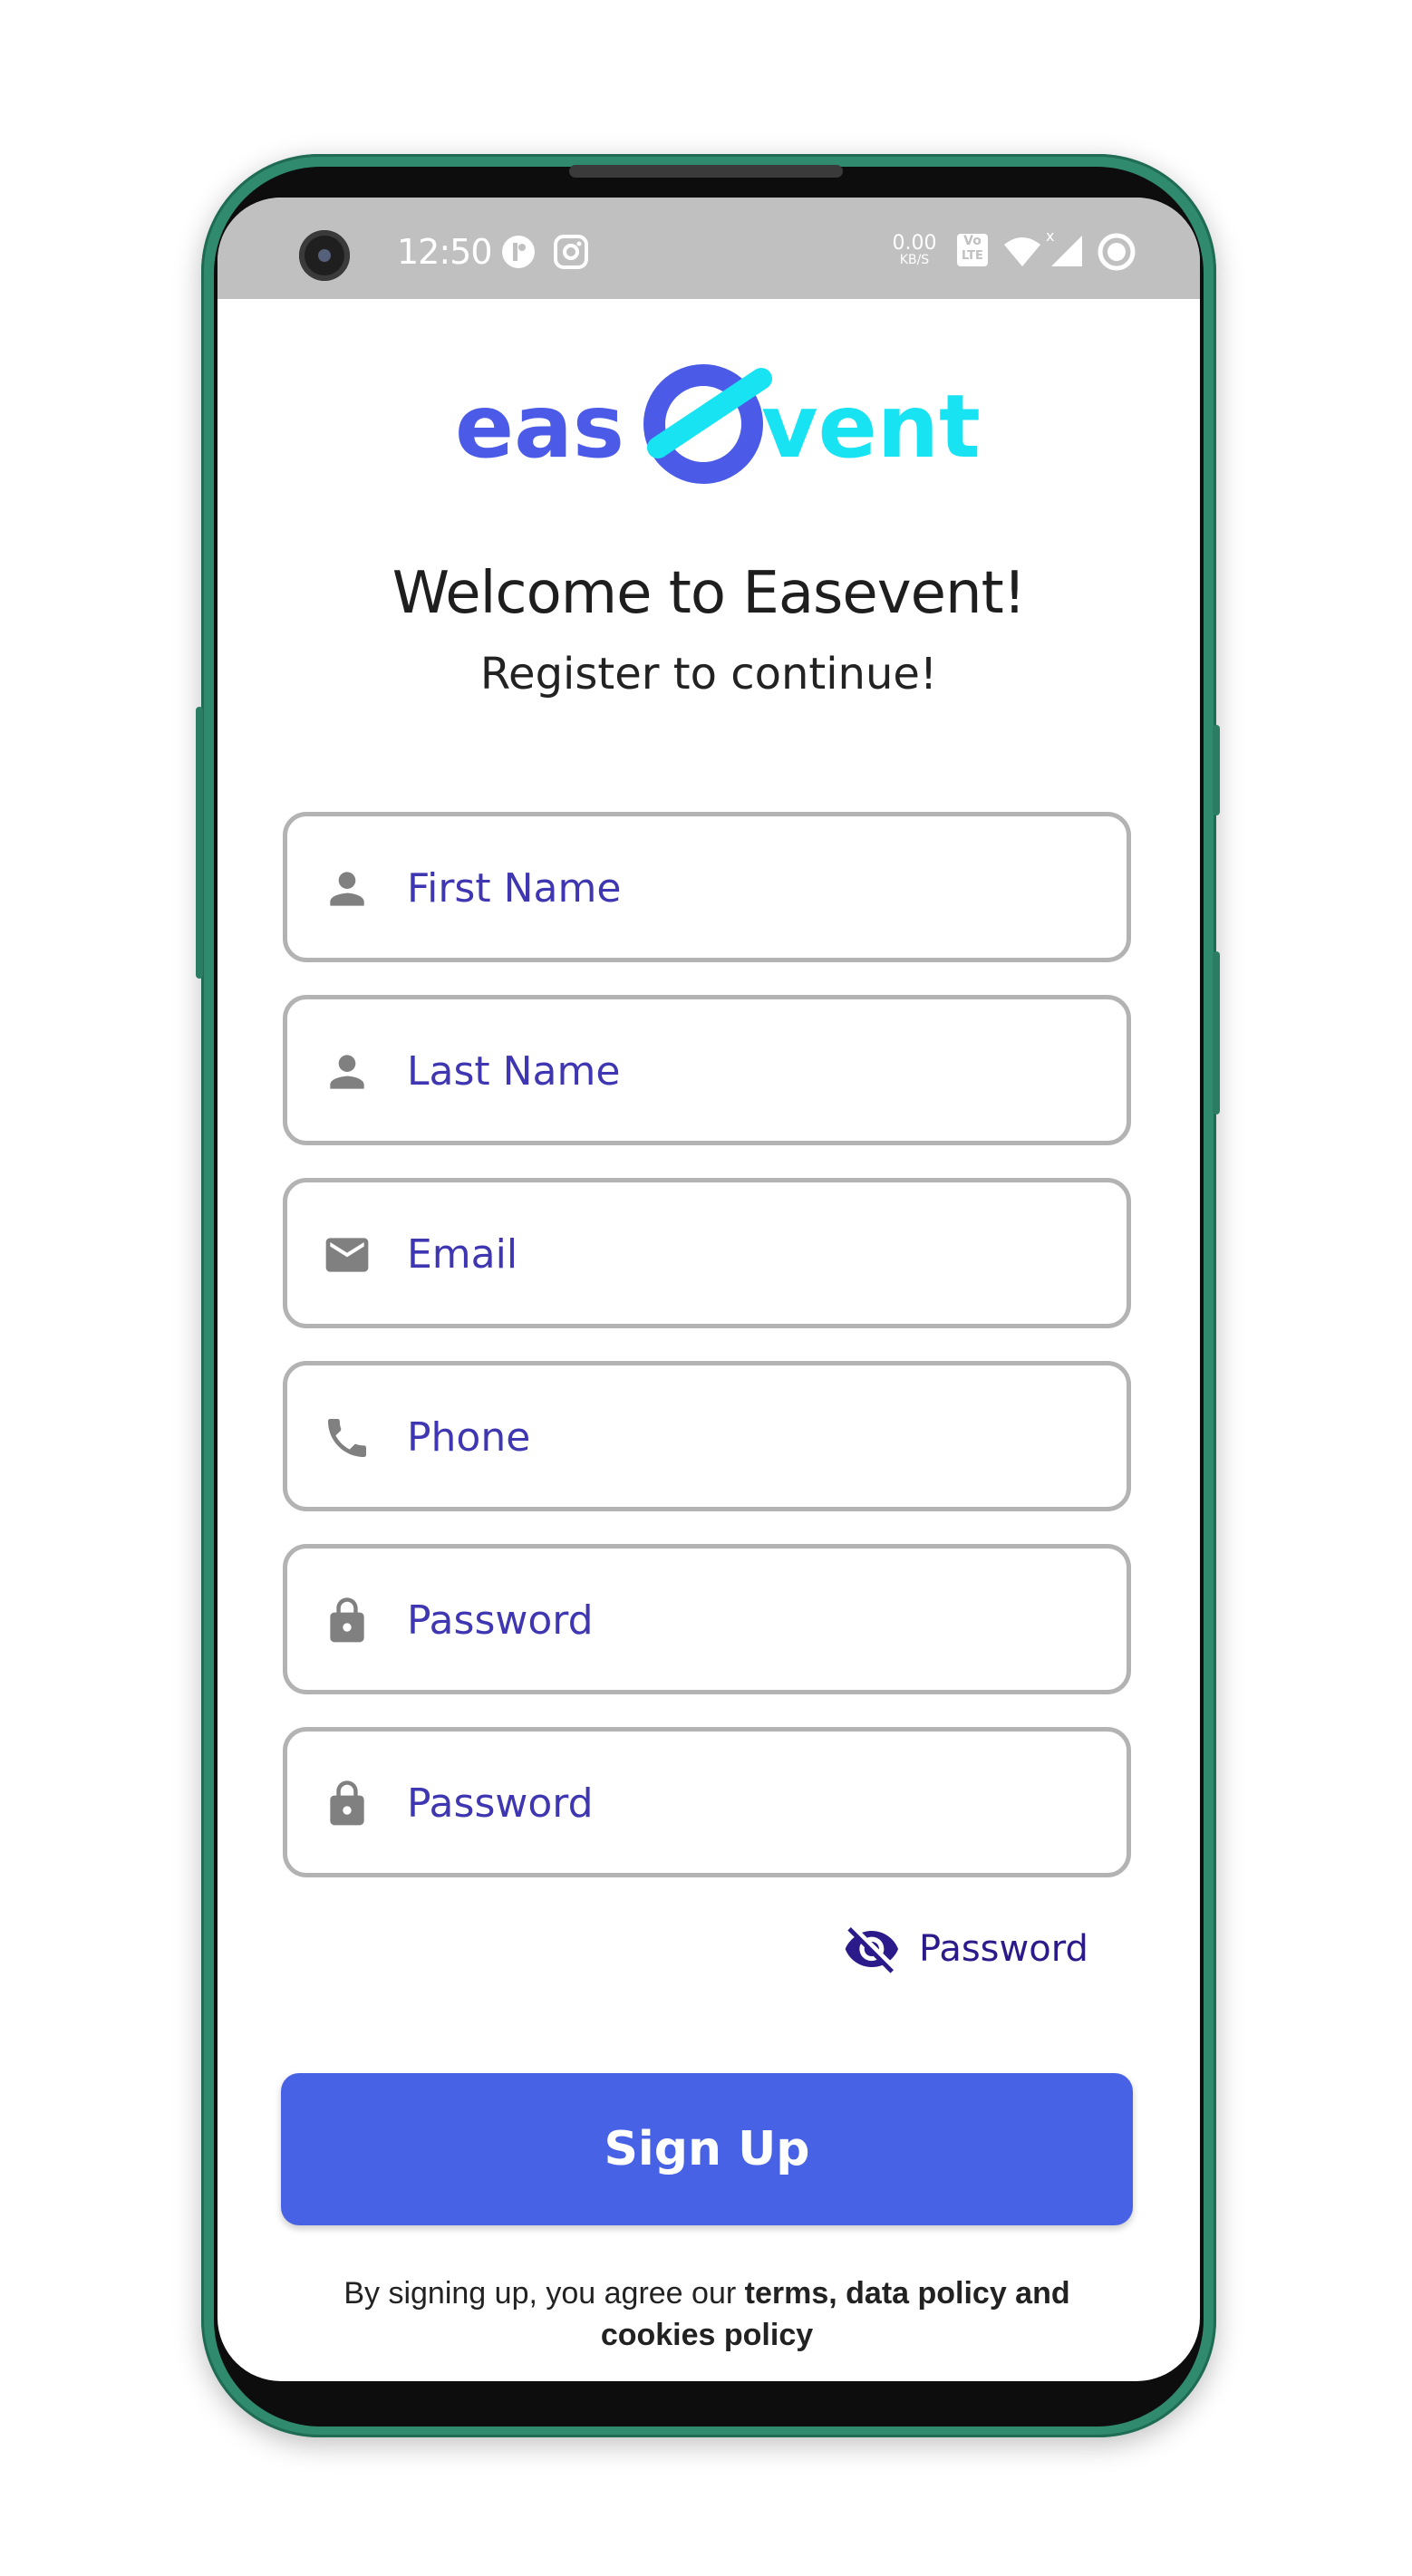 The width and height of the screenshot is (1412, 2576). Describe the element at coordinates (200, 843) in the screenshot. I see `side-button-left` at that location.